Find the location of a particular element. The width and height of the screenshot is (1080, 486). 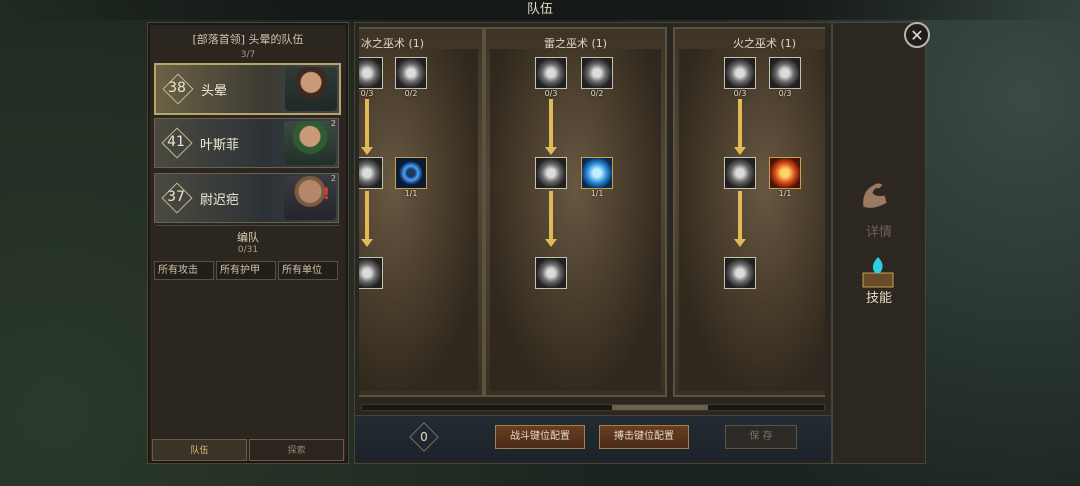

column-title: 冰之巫术 (1) is located at coordinates (392, 43).